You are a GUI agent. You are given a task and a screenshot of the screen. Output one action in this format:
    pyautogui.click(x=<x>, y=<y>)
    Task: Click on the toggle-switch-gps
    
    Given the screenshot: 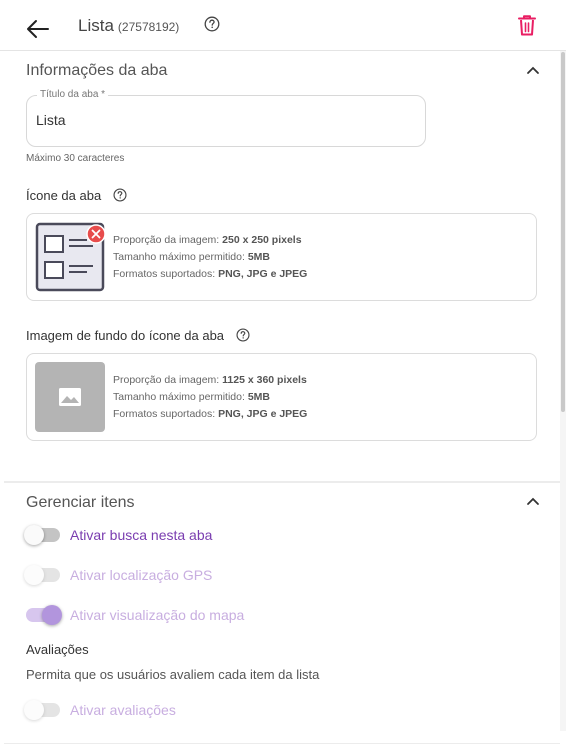 What is the action you would take?
    pyautogui.click(x=42, y=575)
    